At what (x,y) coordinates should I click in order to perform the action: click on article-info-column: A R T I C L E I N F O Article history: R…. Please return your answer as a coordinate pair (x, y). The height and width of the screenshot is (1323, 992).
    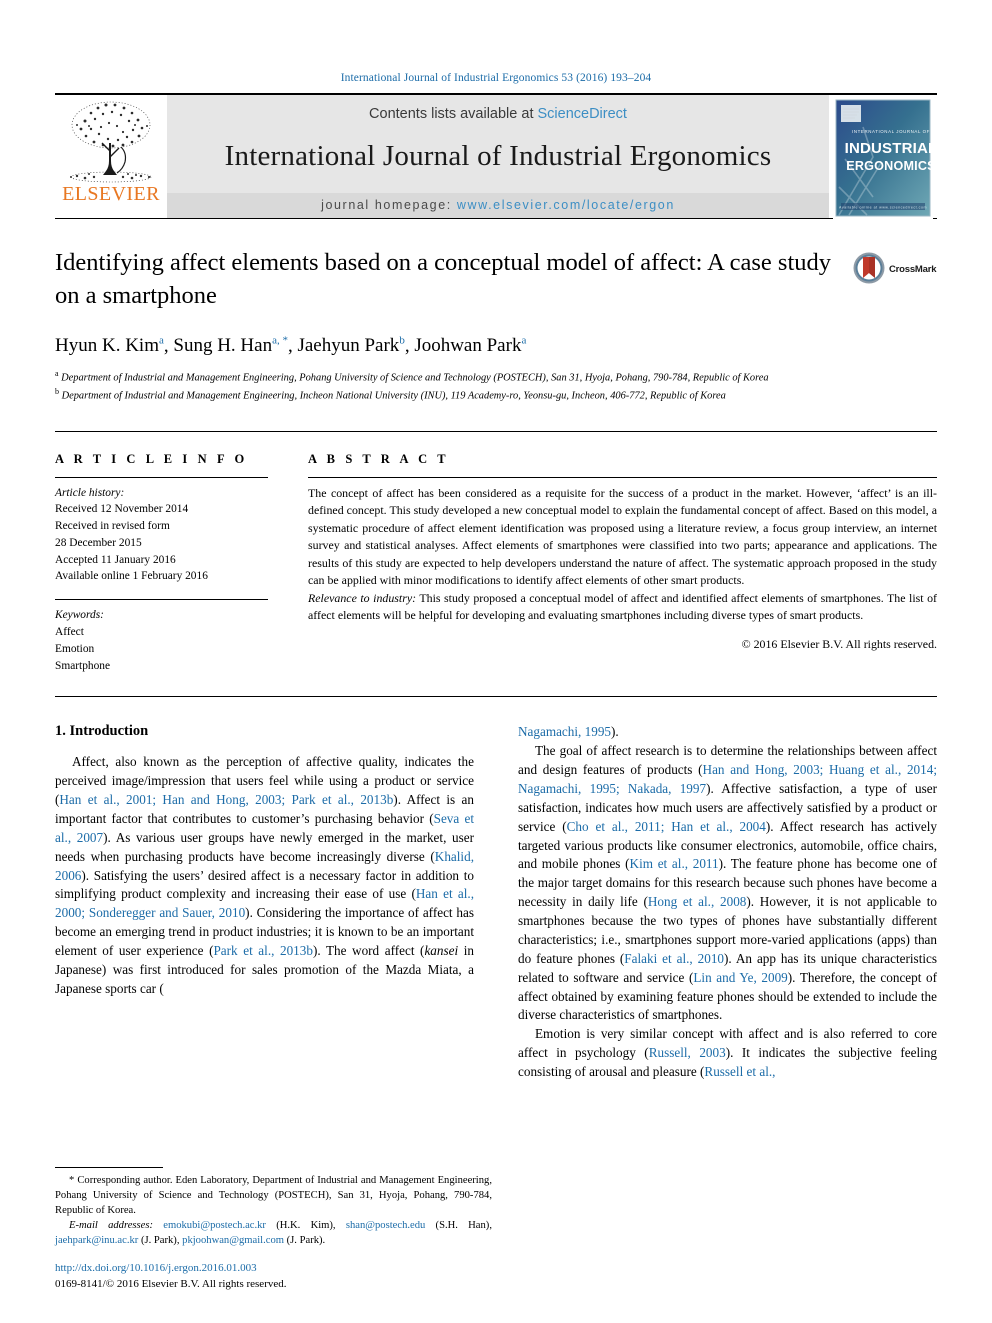
    Looking at the image, I should click on (181, 563).